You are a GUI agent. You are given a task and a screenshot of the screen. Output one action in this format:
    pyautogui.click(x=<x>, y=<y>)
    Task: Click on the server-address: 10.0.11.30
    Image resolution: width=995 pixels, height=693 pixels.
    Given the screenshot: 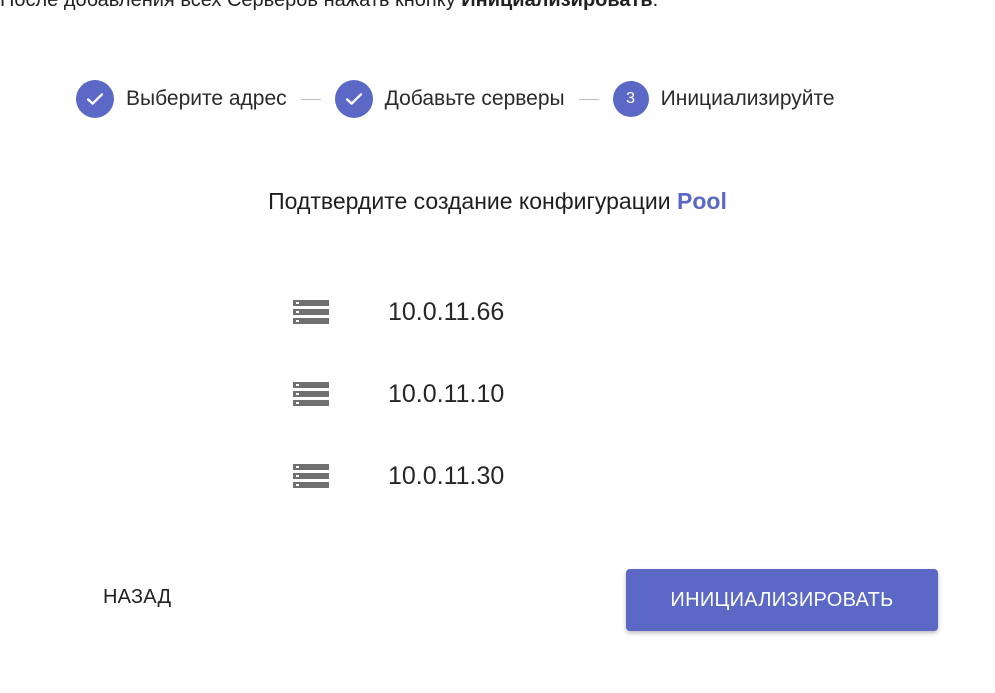 What is the action you would take?
    pyautogui.click(x=446, y=475)
    